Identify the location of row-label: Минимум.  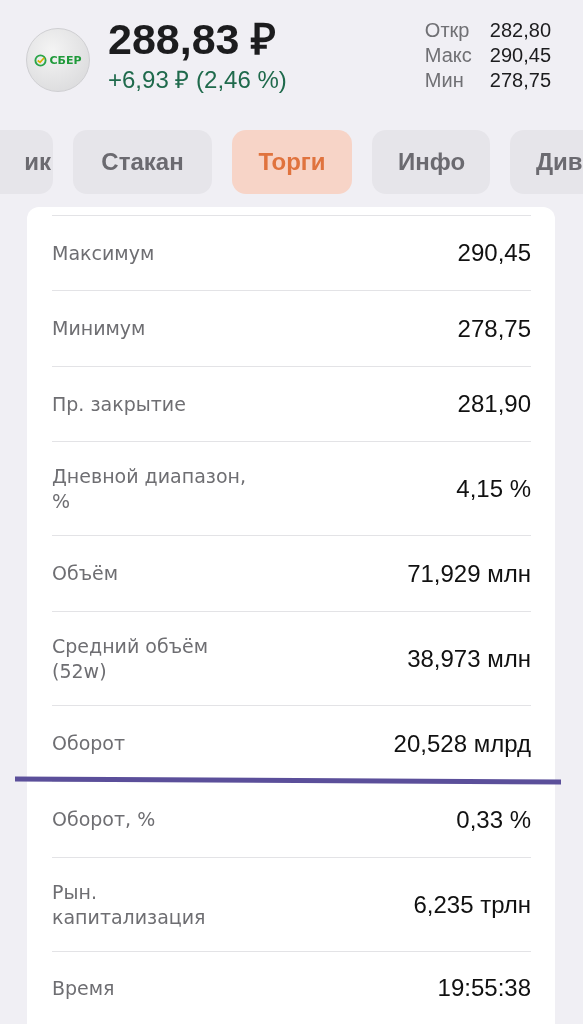
(99, 328).